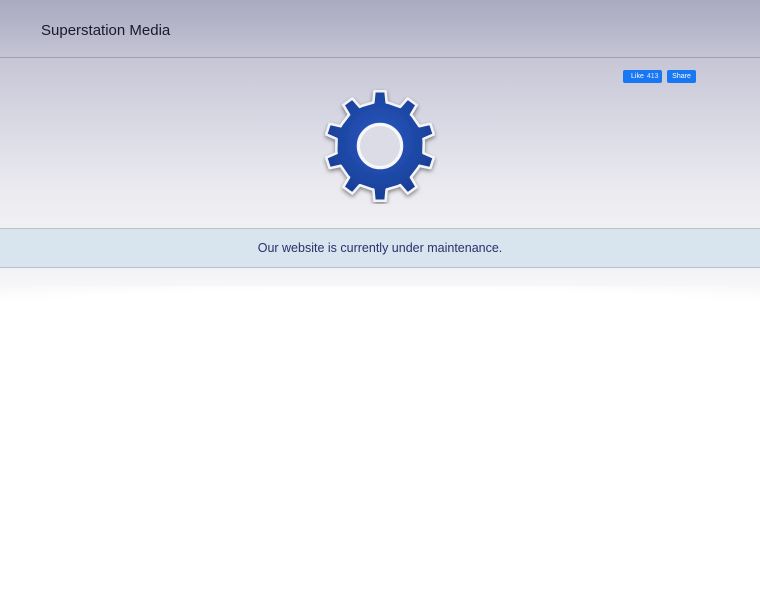 The image size is (760, 600). Describe the element at coordinates (380, 287) in the screenshot. I see `bottom-fade` at that location.